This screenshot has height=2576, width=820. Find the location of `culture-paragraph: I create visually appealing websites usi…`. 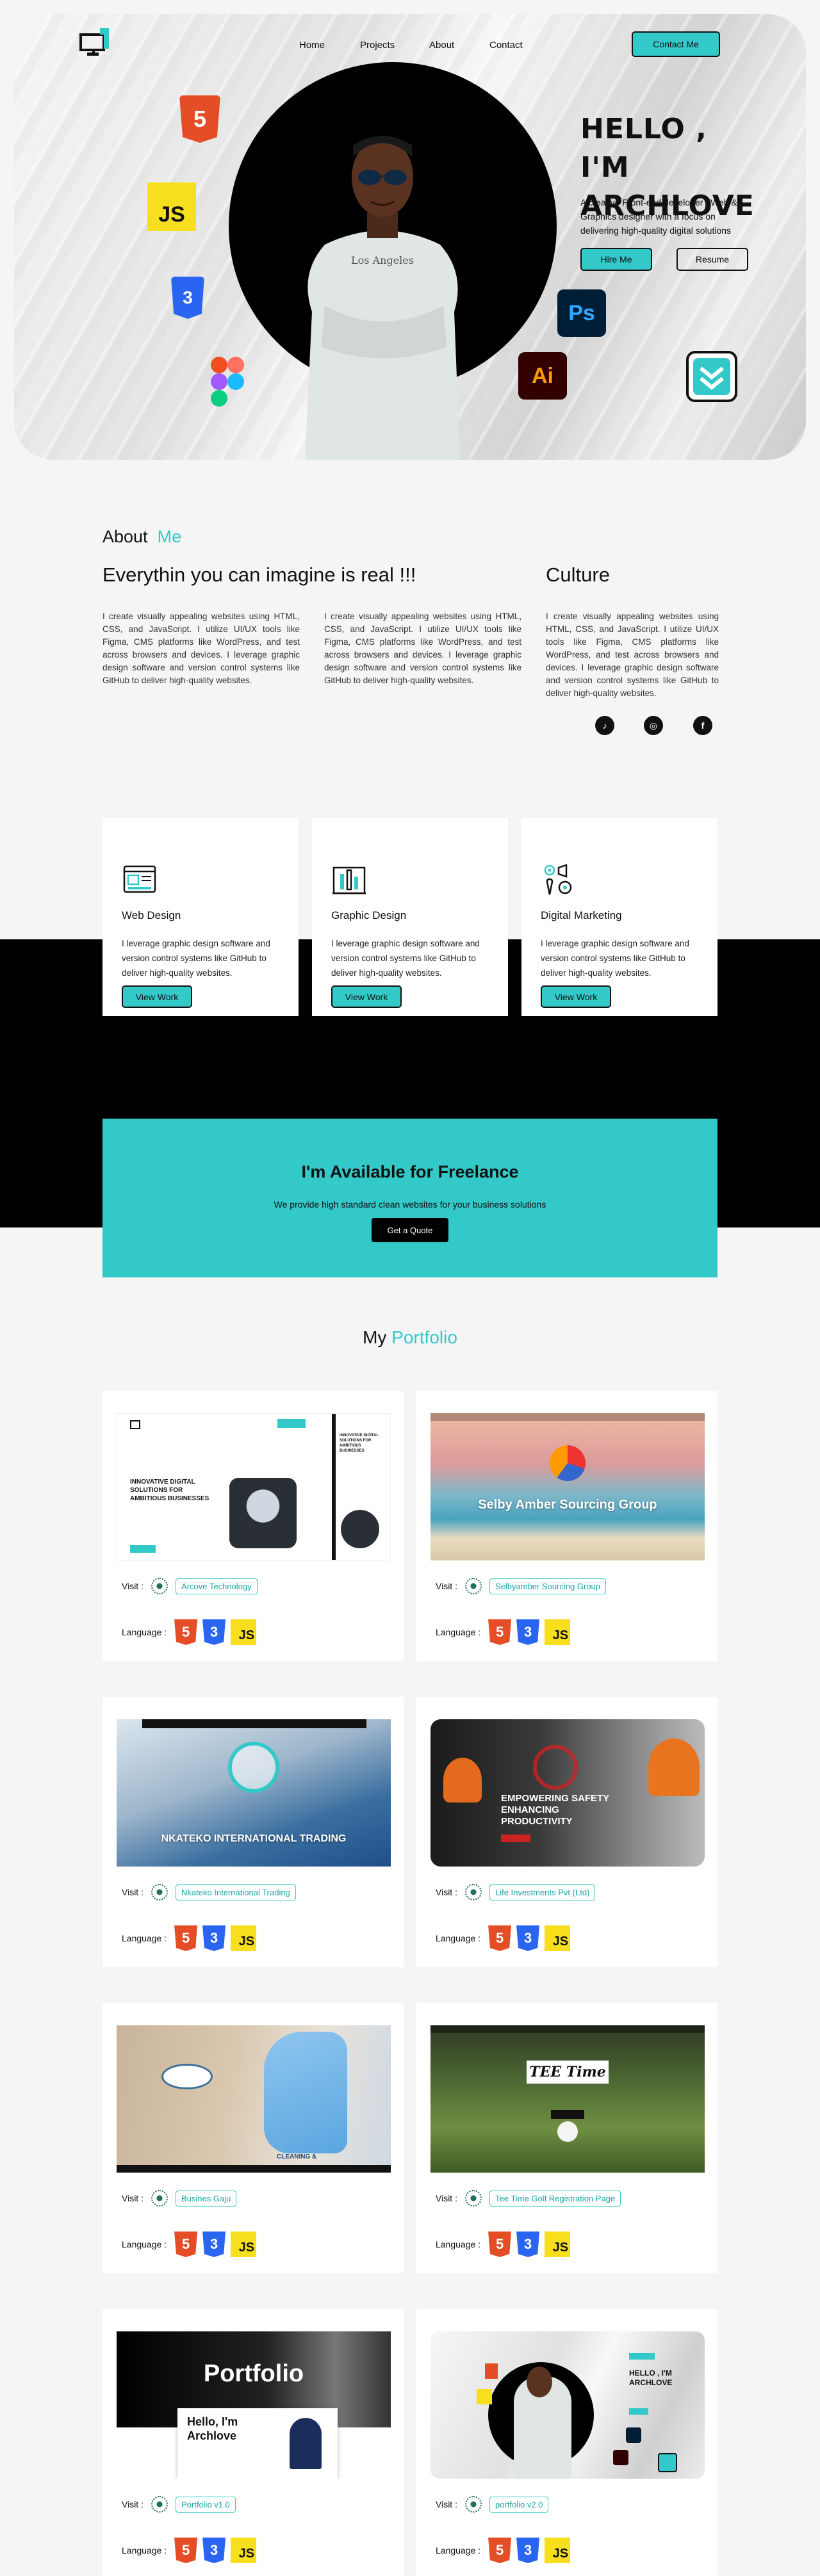

culture-paragraph: I create visually appealing websites usi… is located at coordinates (632, 655).